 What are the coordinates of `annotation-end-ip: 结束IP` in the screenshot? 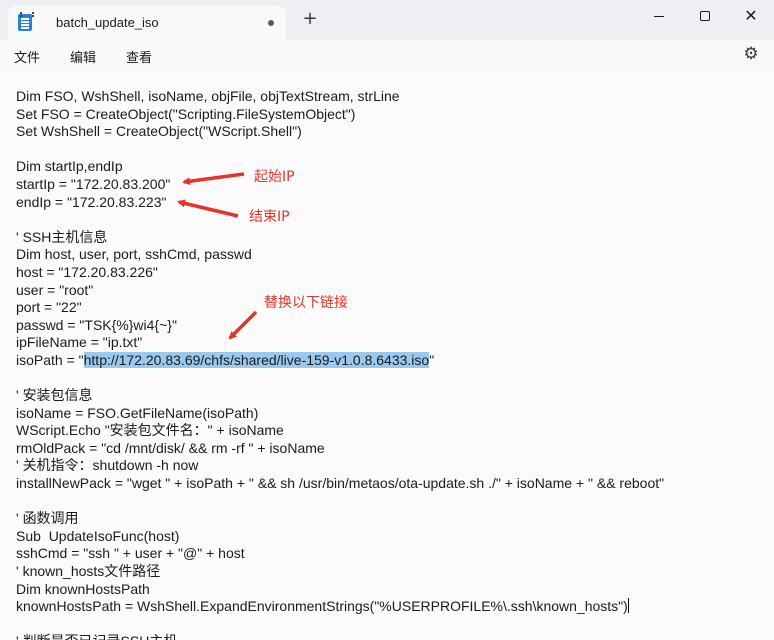 It's located at (269, 217).